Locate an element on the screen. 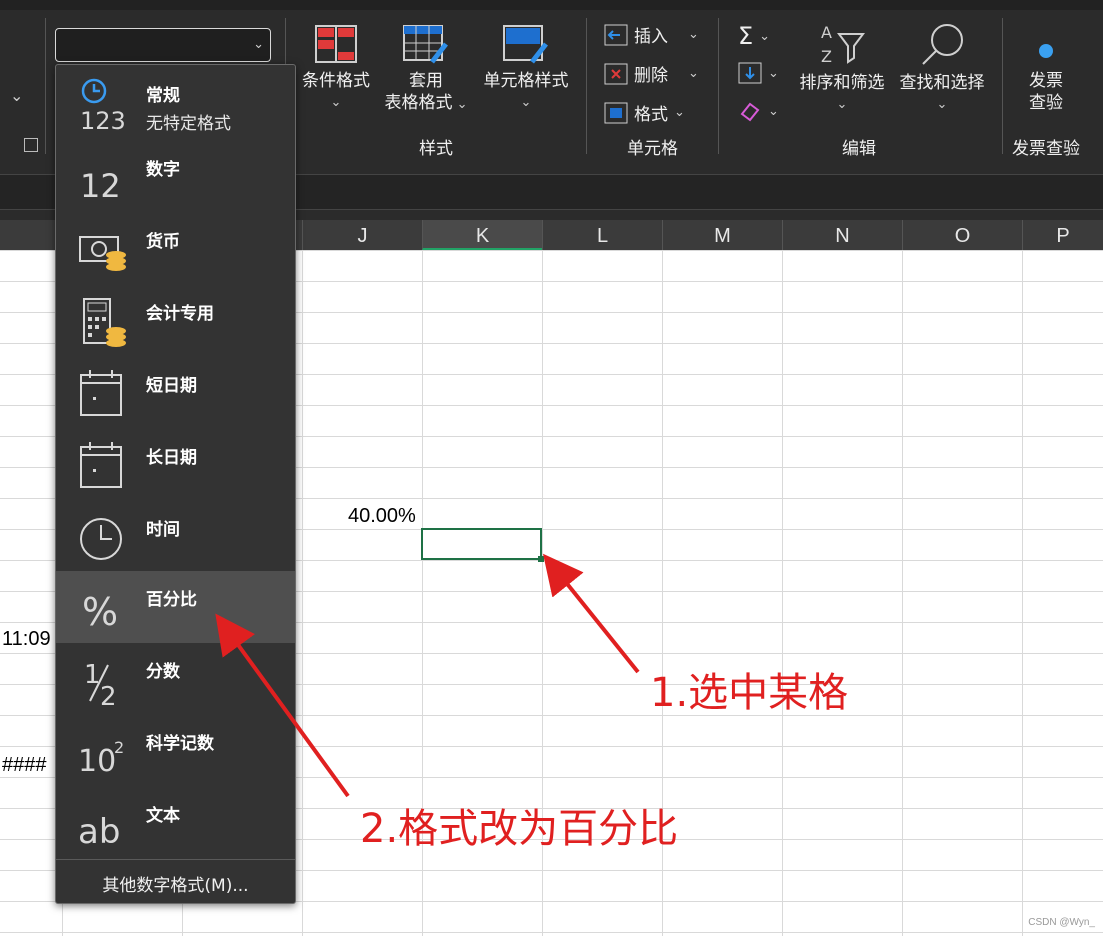 The width and height of the screenshot is (1103, 936). arrow-to-percentage-item is located at coordinates (282, 705).